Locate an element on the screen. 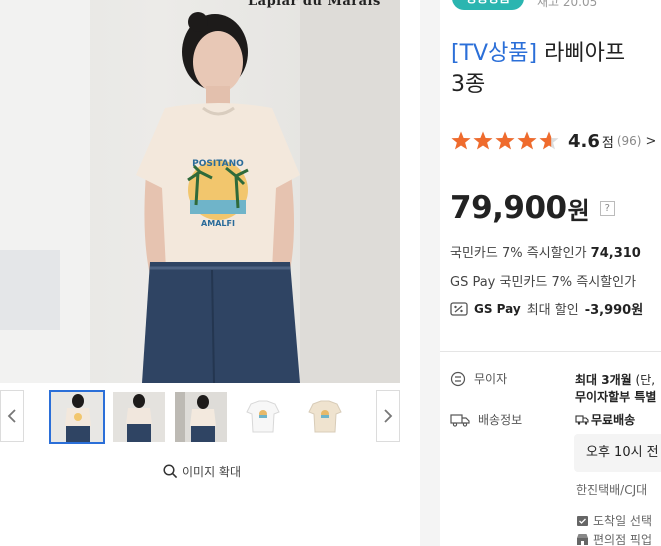 The image size is (661, 546). thumbnail-next-button is located at coordinates (388, 416).